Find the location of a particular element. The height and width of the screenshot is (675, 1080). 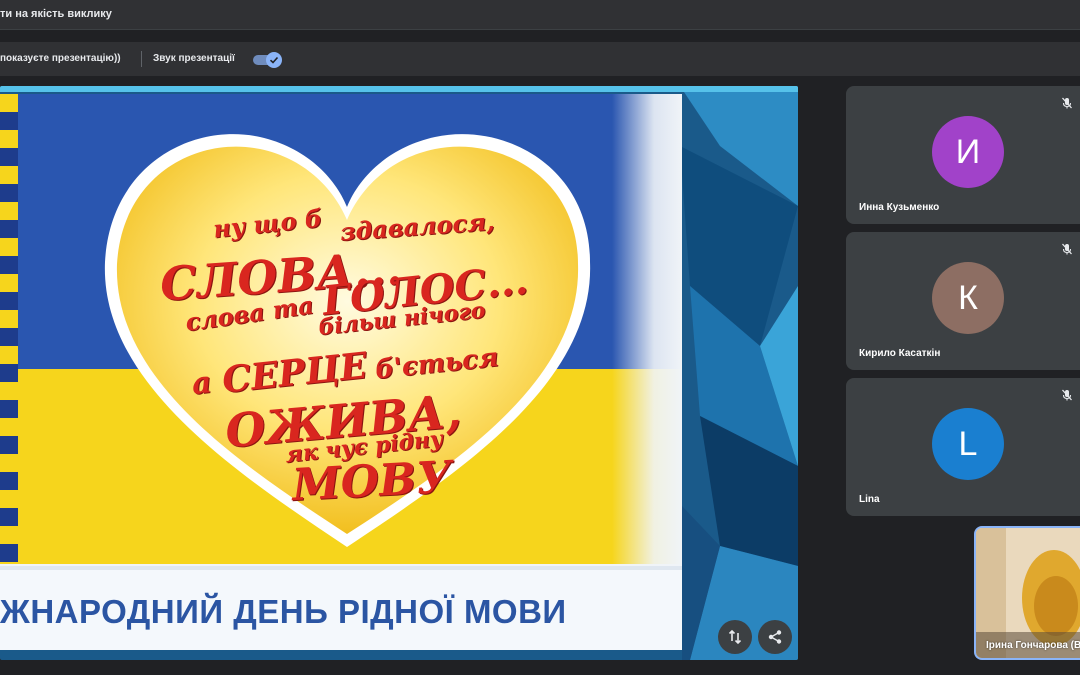

share-icon is located at coordinates (775, 637).